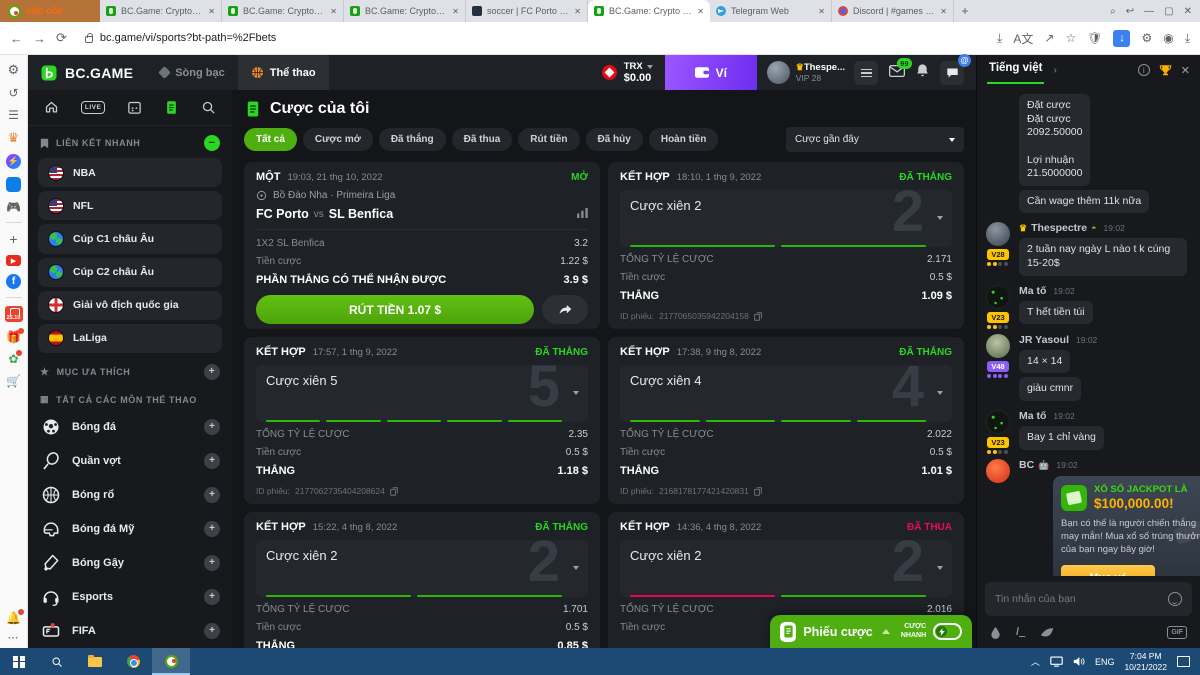 The image size is (1200, 675). What do you see at coordinates (683, 139) in the screenshot?
I see `filter-refund: Hoàn tiền` at bounding box center [683, 139].